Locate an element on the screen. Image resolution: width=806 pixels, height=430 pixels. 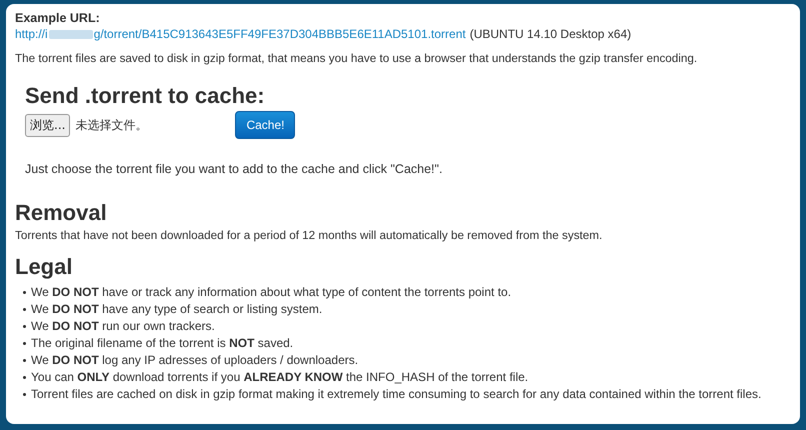
upload-hint: Just choose the torrent file you want to add to the cache and click "Cache!". is located at coordinates (234, 169).